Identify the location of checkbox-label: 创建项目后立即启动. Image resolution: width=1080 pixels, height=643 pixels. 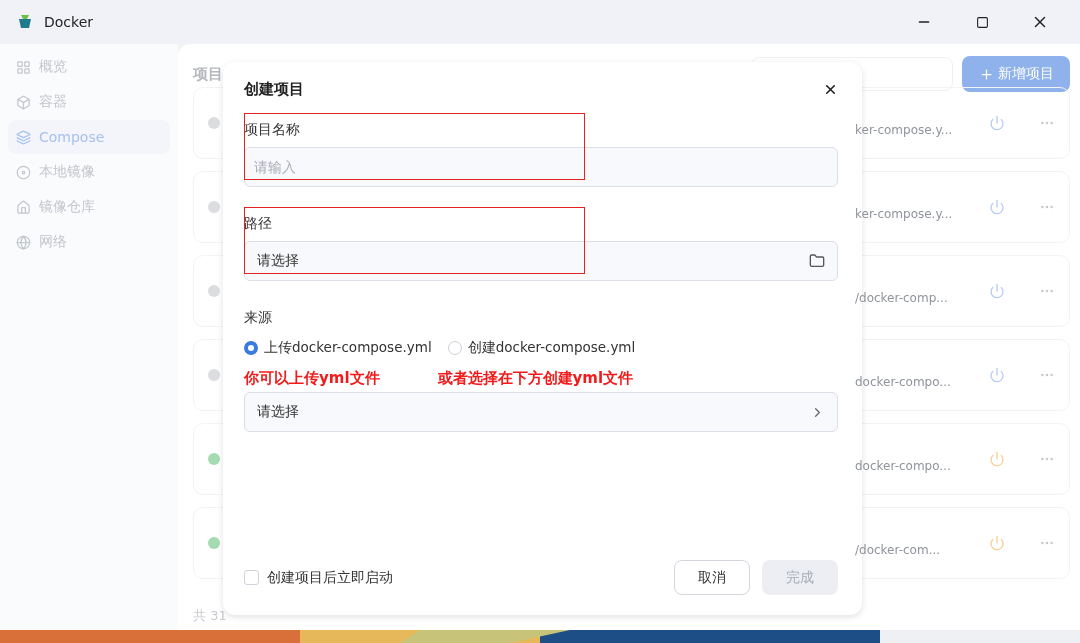
(330, 577).